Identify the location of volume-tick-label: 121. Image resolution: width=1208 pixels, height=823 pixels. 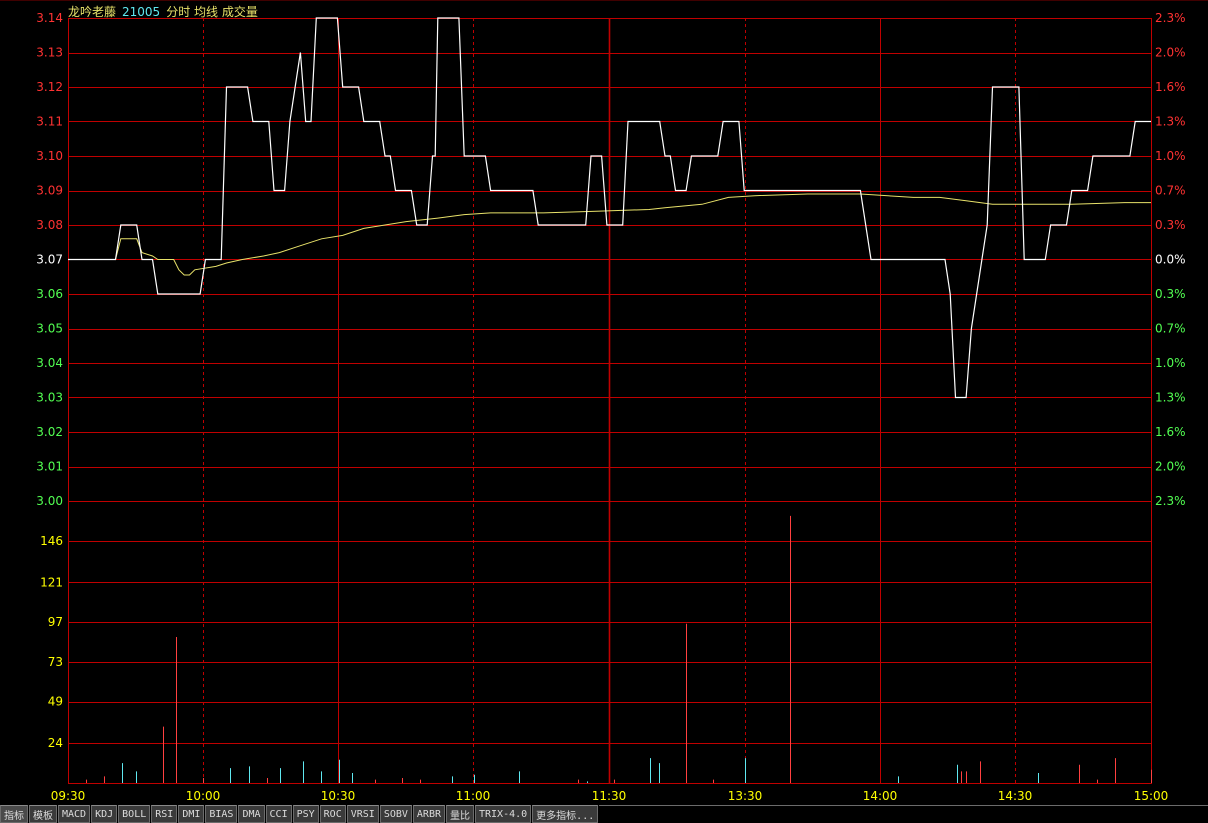
(51, 582).